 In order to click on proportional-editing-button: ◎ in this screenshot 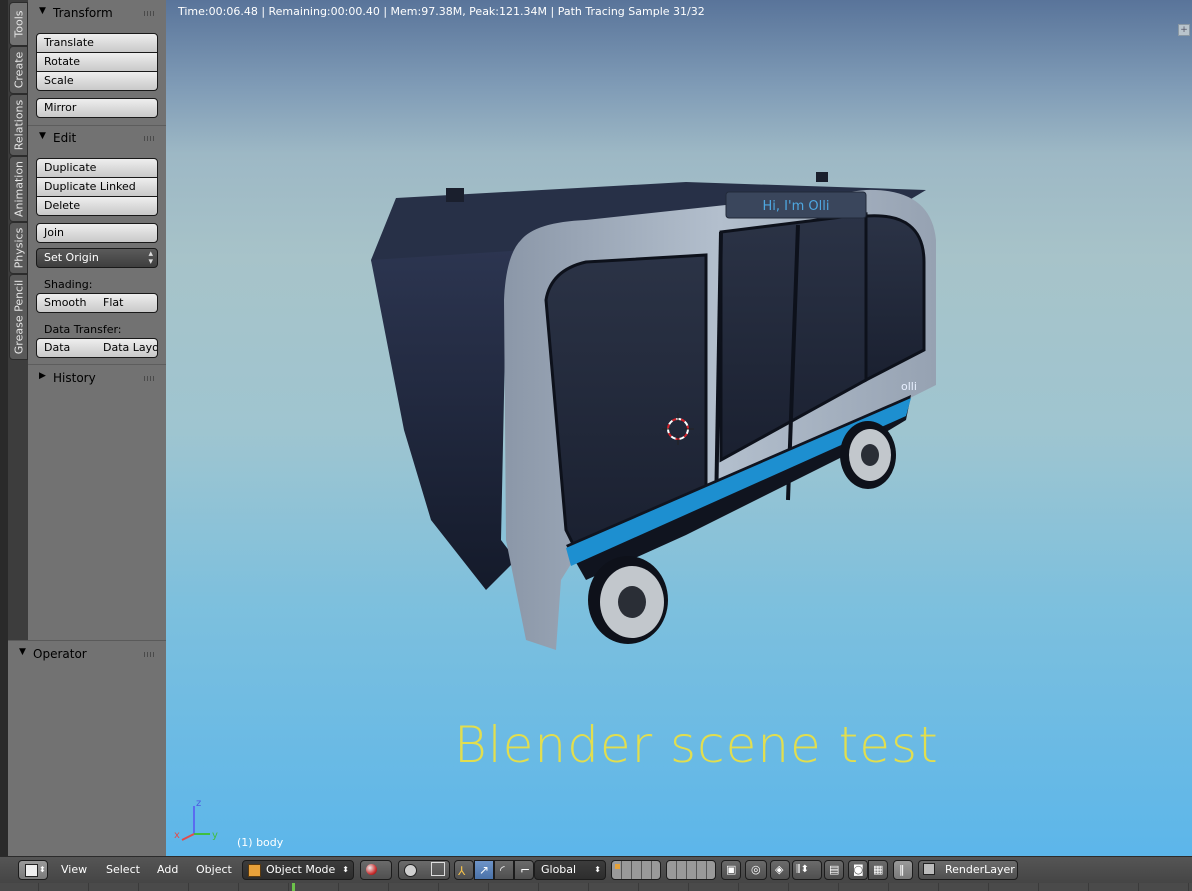, I will do `click(756, 870)`.